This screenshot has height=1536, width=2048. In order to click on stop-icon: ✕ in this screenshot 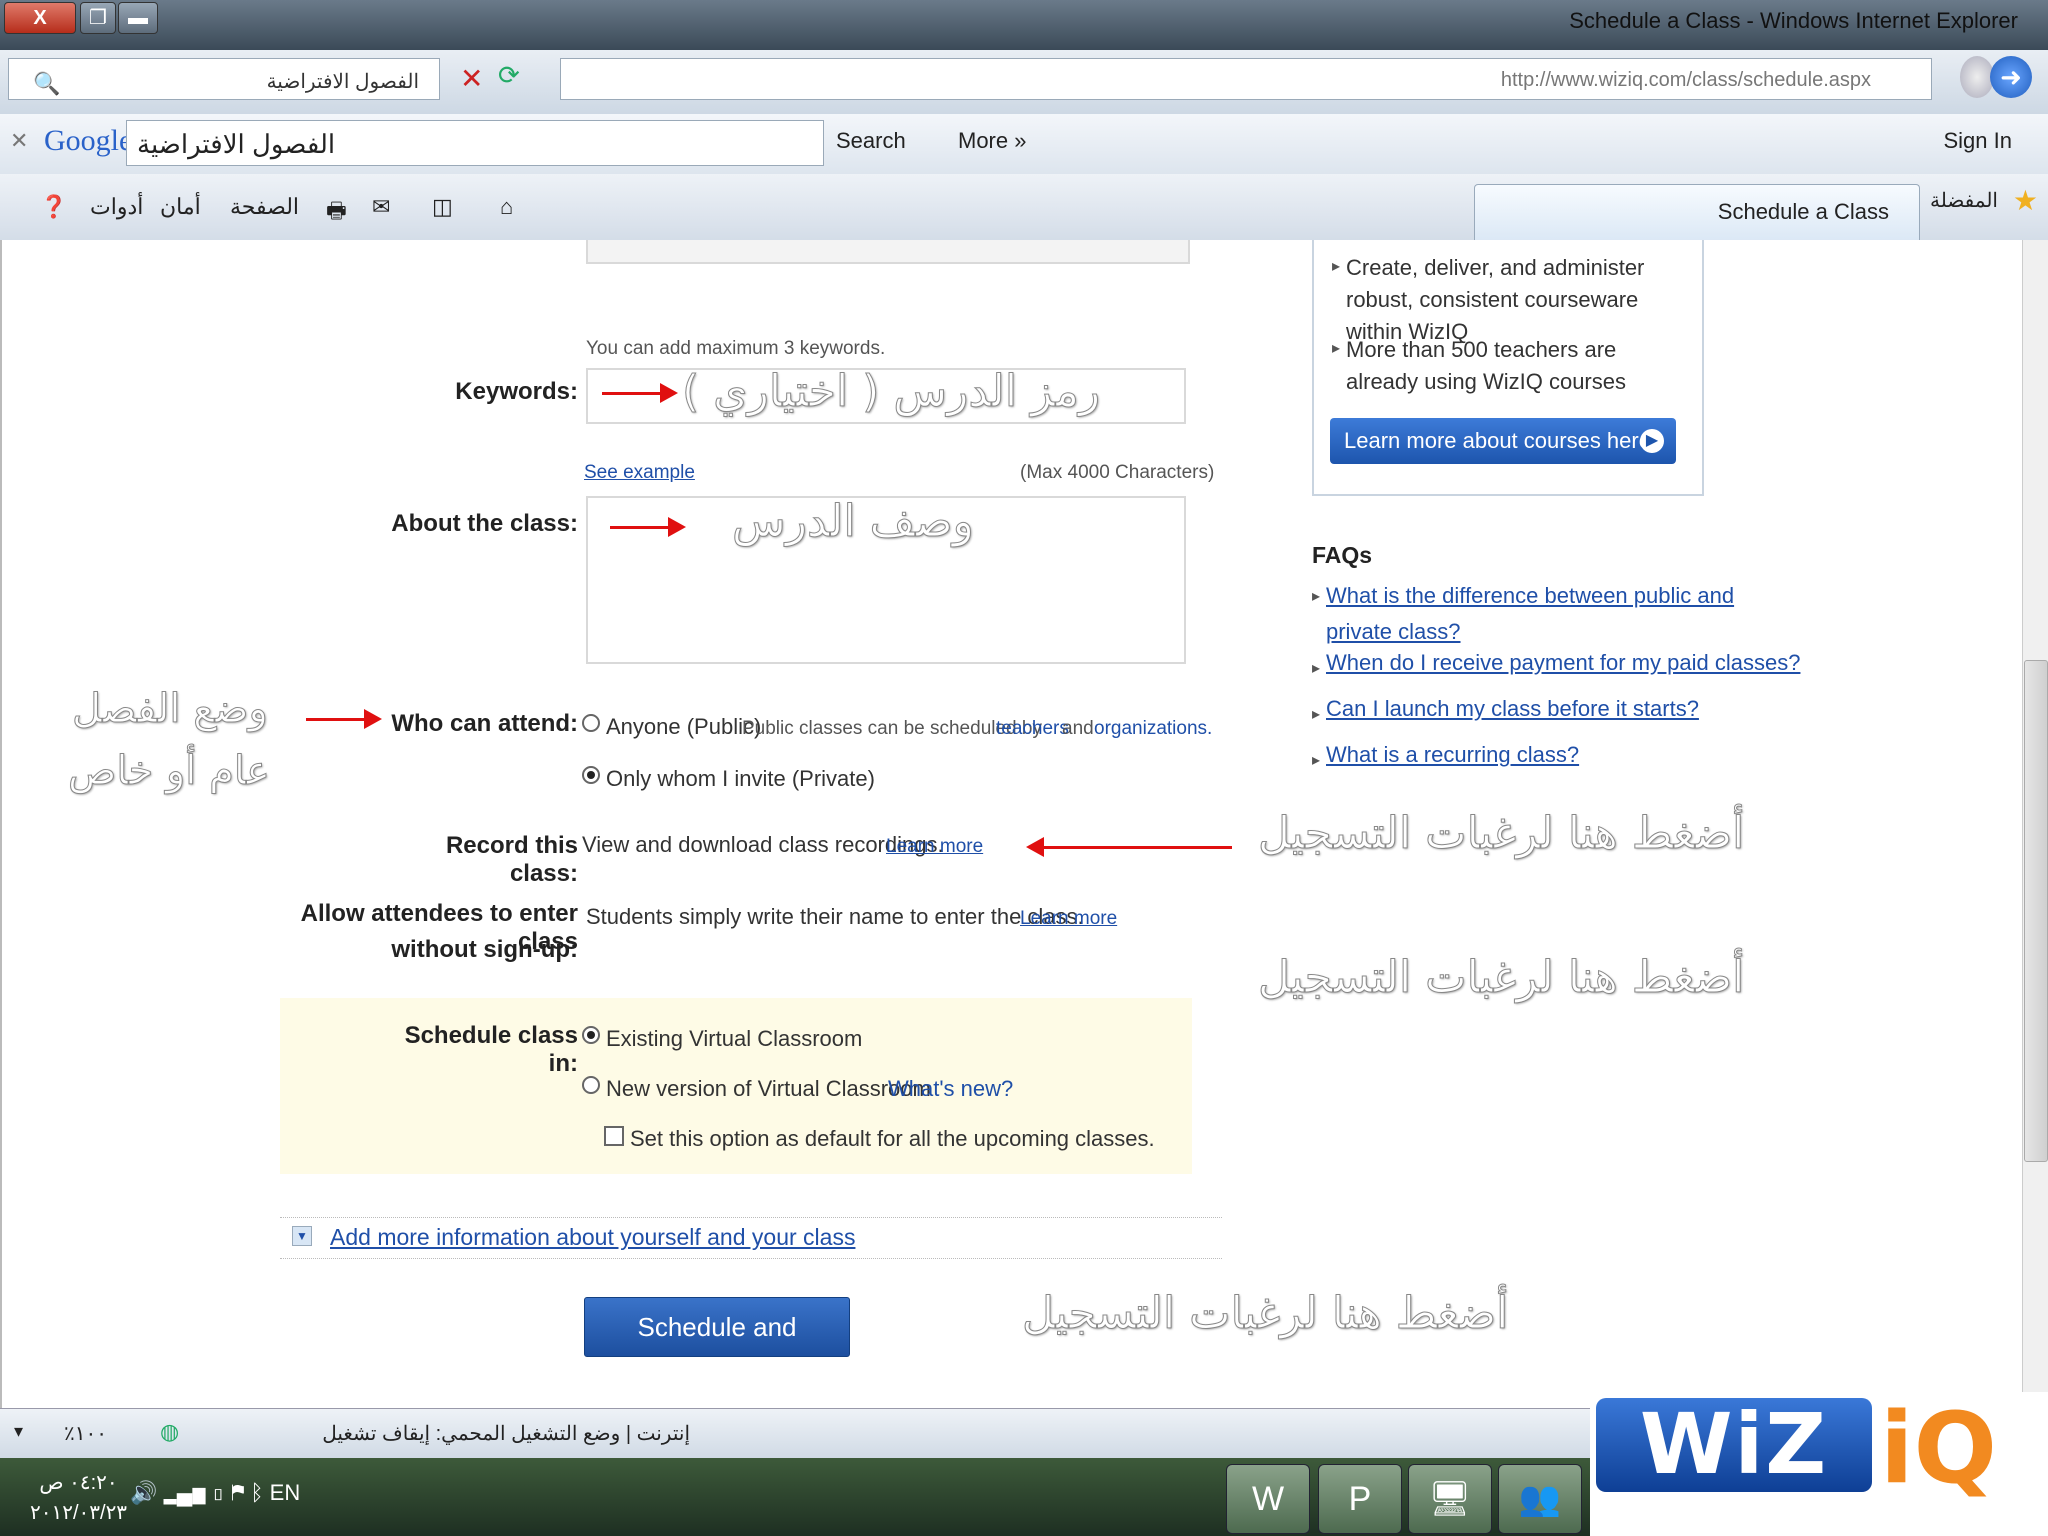, I will do `click(471, 78)`.